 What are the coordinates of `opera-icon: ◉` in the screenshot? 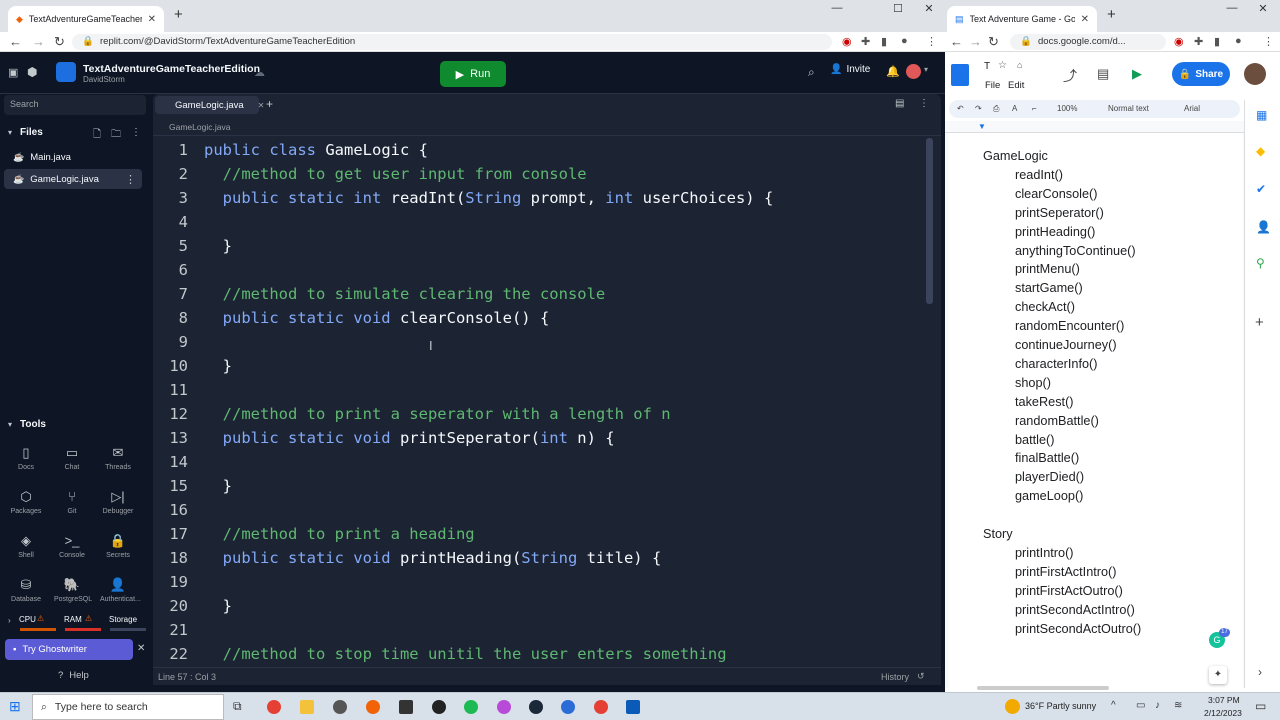 It's located at (1179, 41).